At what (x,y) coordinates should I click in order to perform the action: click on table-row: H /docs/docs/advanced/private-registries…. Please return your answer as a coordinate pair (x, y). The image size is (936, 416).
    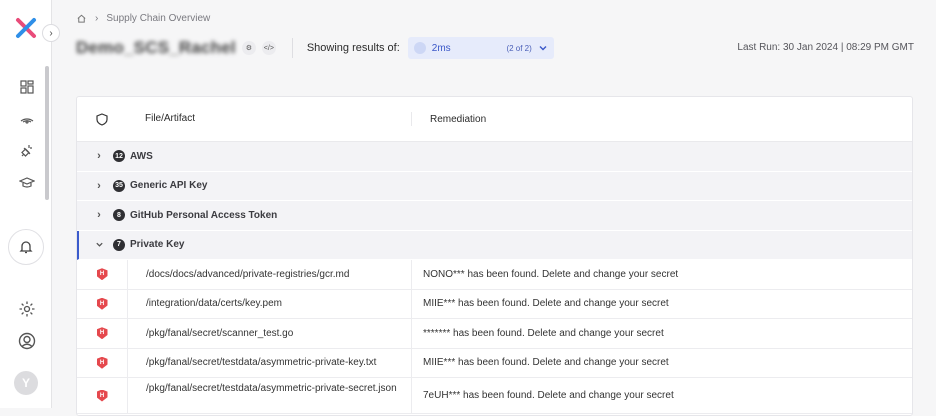
    Looking at the image, I should click on (494, 275).